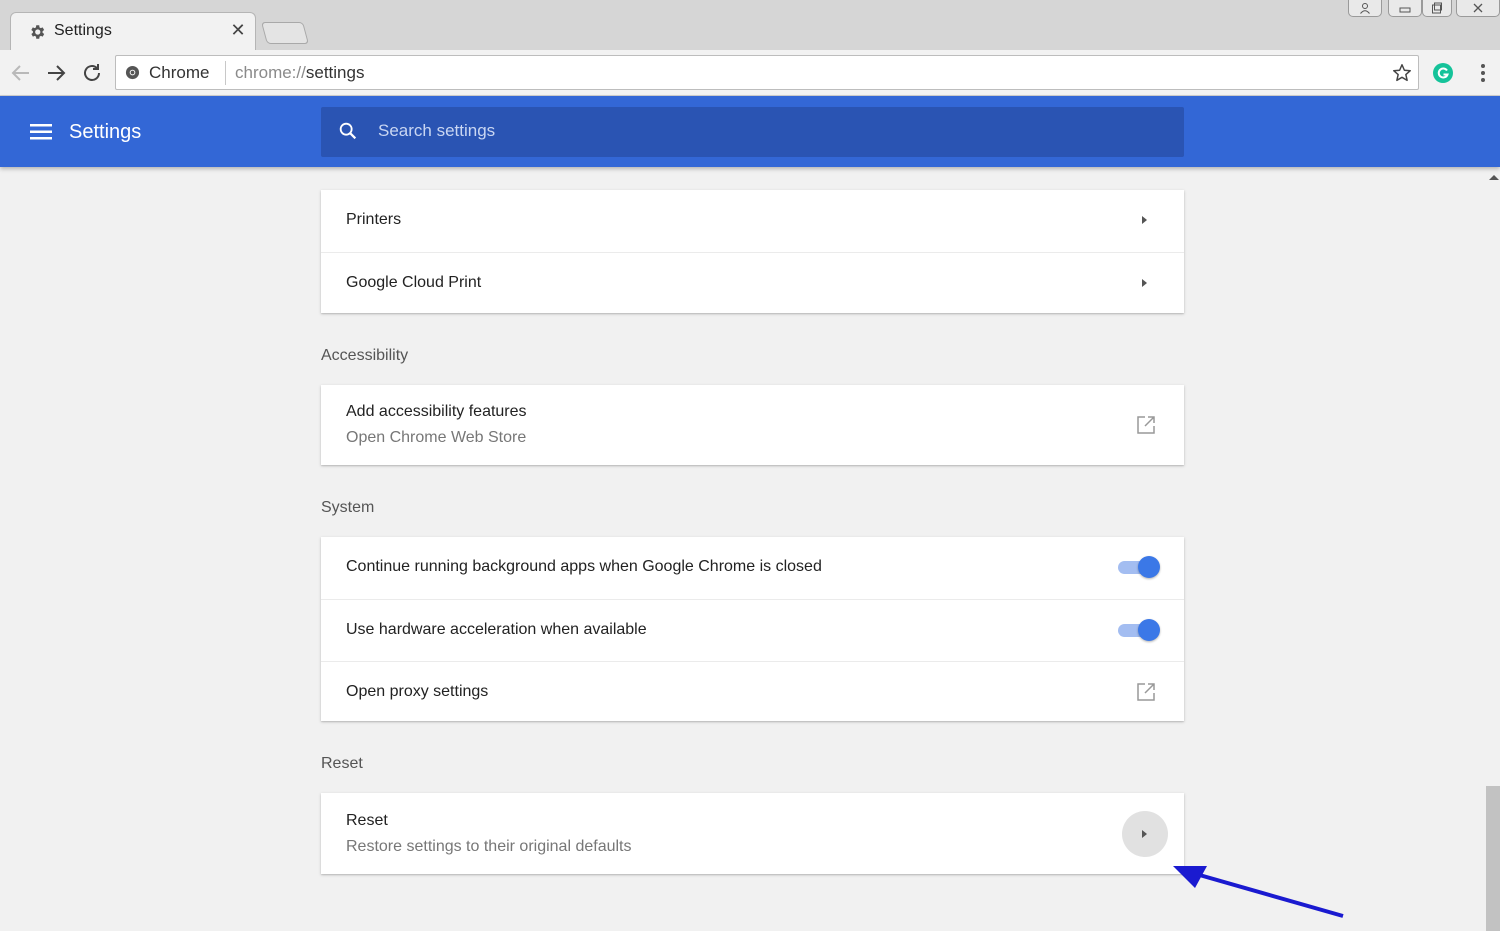 This screenshot has height=931, width=1500. Describe the element at coordinates (238, 30) in the screenshot. I see `close-tab-icon: ✕` at that location.